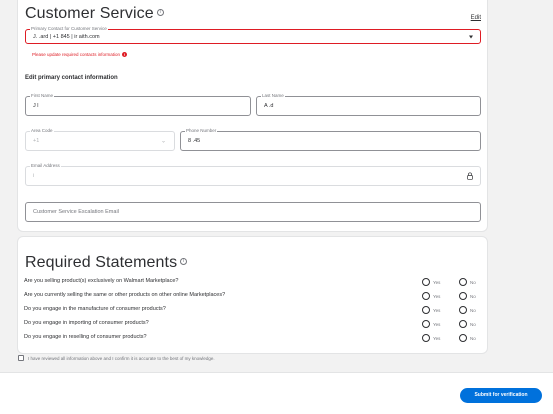  Describe the element at coordinates (269, 106) in the screenshot. I see `last-name-value: A .d` at that location.